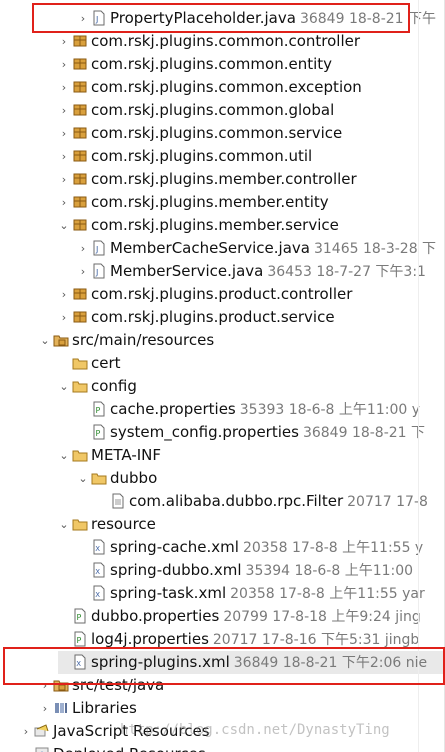 The height and width of the screenshot is (752, 445). What do you see at coordinates (155, 616) in the screenshot?
I see `tree-row-label: dubbo.properties` at bounding box center [155, 616].